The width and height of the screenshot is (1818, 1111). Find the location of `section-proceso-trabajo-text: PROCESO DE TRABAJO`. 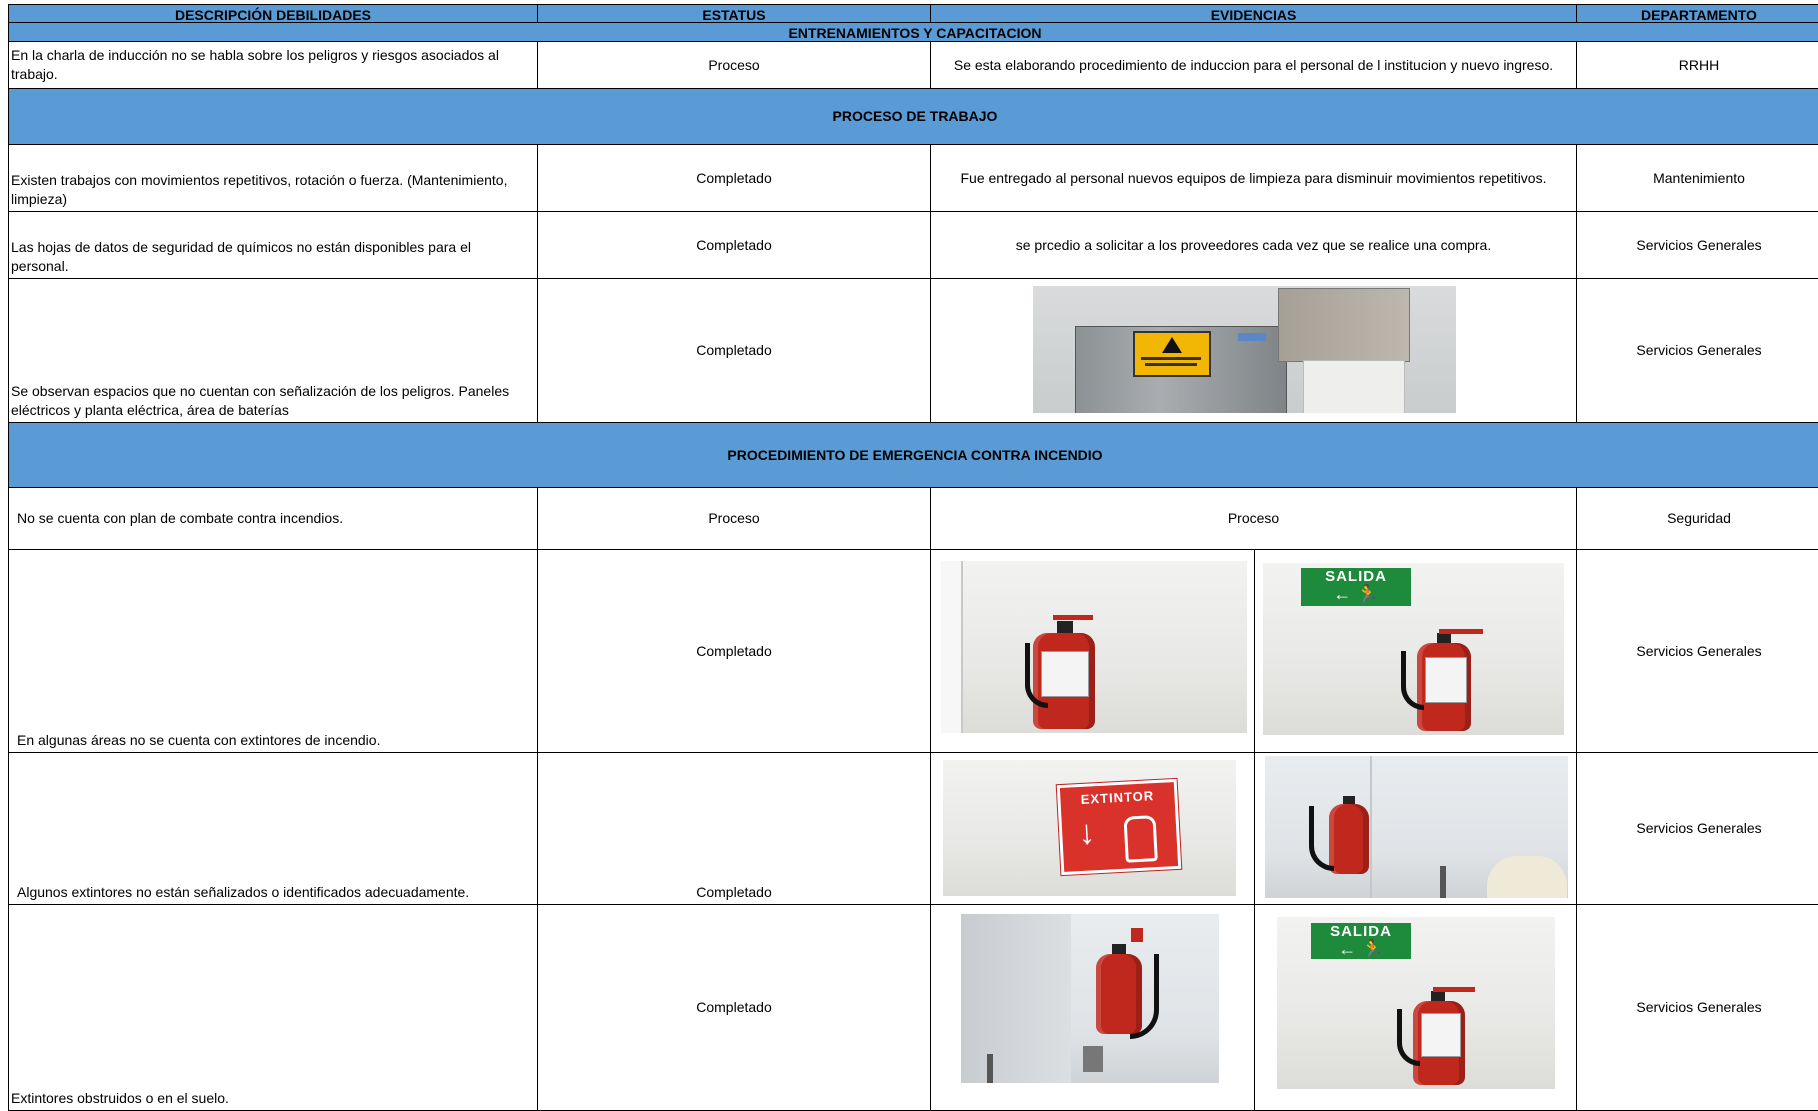

section-proceso-trabajo-text: PROCESO DE TRABAJO is located at coordinates (915, 116).